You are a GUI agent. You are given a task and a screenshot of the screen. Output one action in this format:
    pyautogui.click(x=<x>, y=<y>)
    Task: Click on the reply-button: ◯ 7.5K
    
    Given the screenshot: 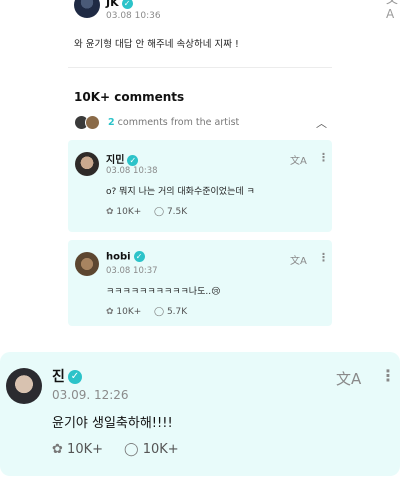 What is the action you would take?
    pyautogui.click(x=170, y=212)
    